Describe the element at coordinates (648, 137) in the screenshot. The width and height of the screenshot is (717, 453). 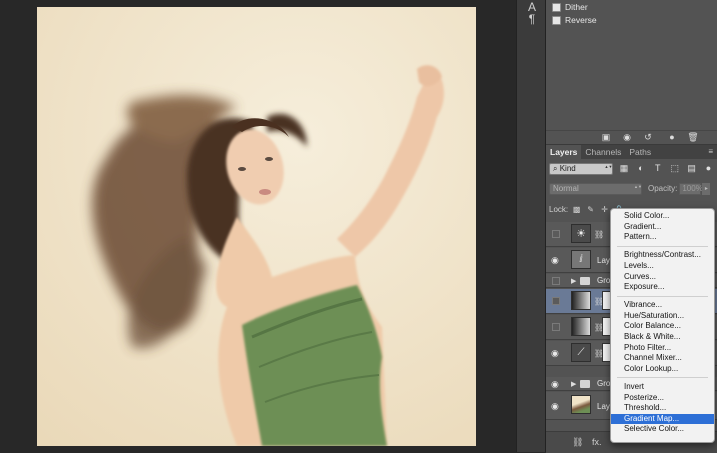
I see `reset-icon: ↺` at that location.